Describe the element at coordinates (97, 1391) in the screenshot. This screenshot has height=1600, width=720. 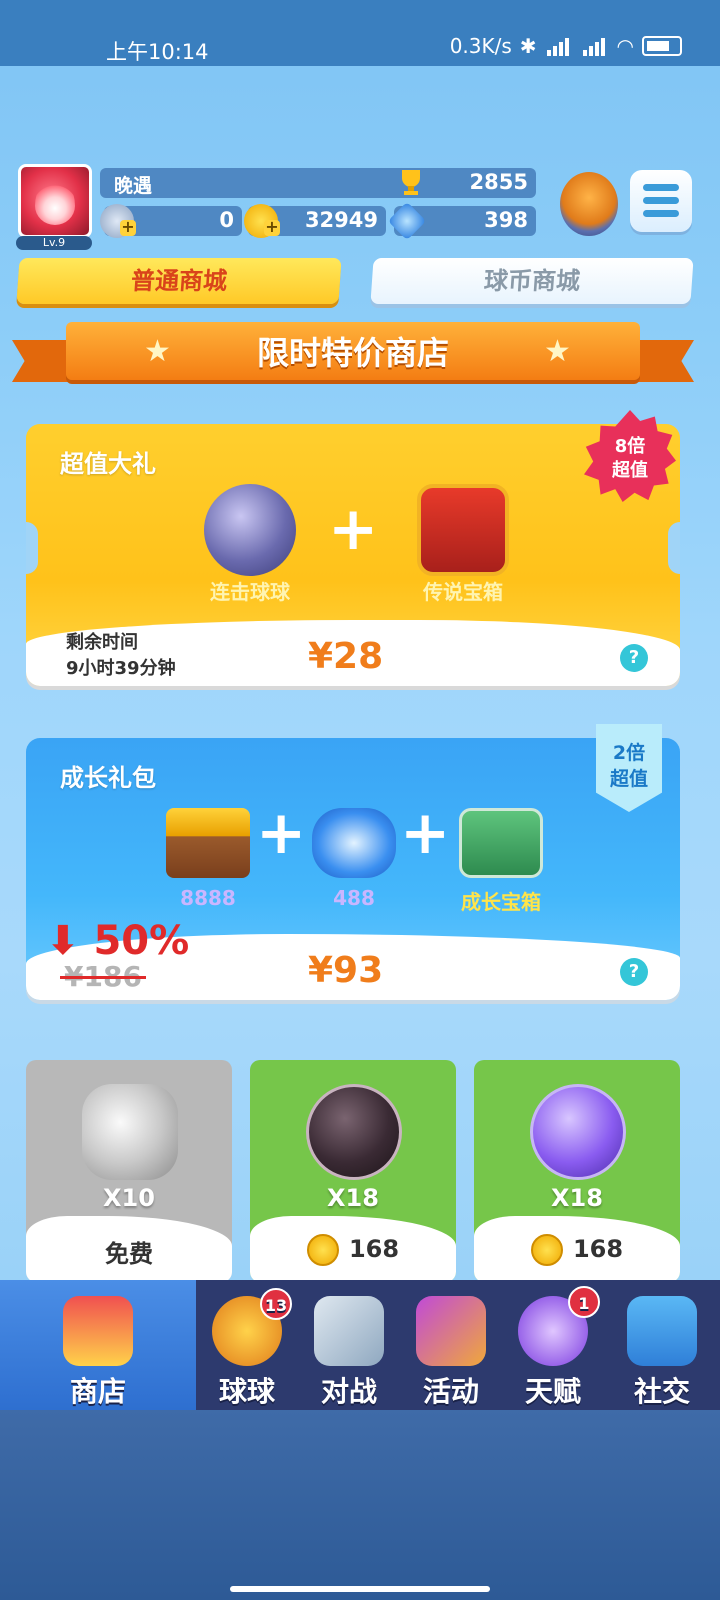
I see `nav-label: 商店` at that location.